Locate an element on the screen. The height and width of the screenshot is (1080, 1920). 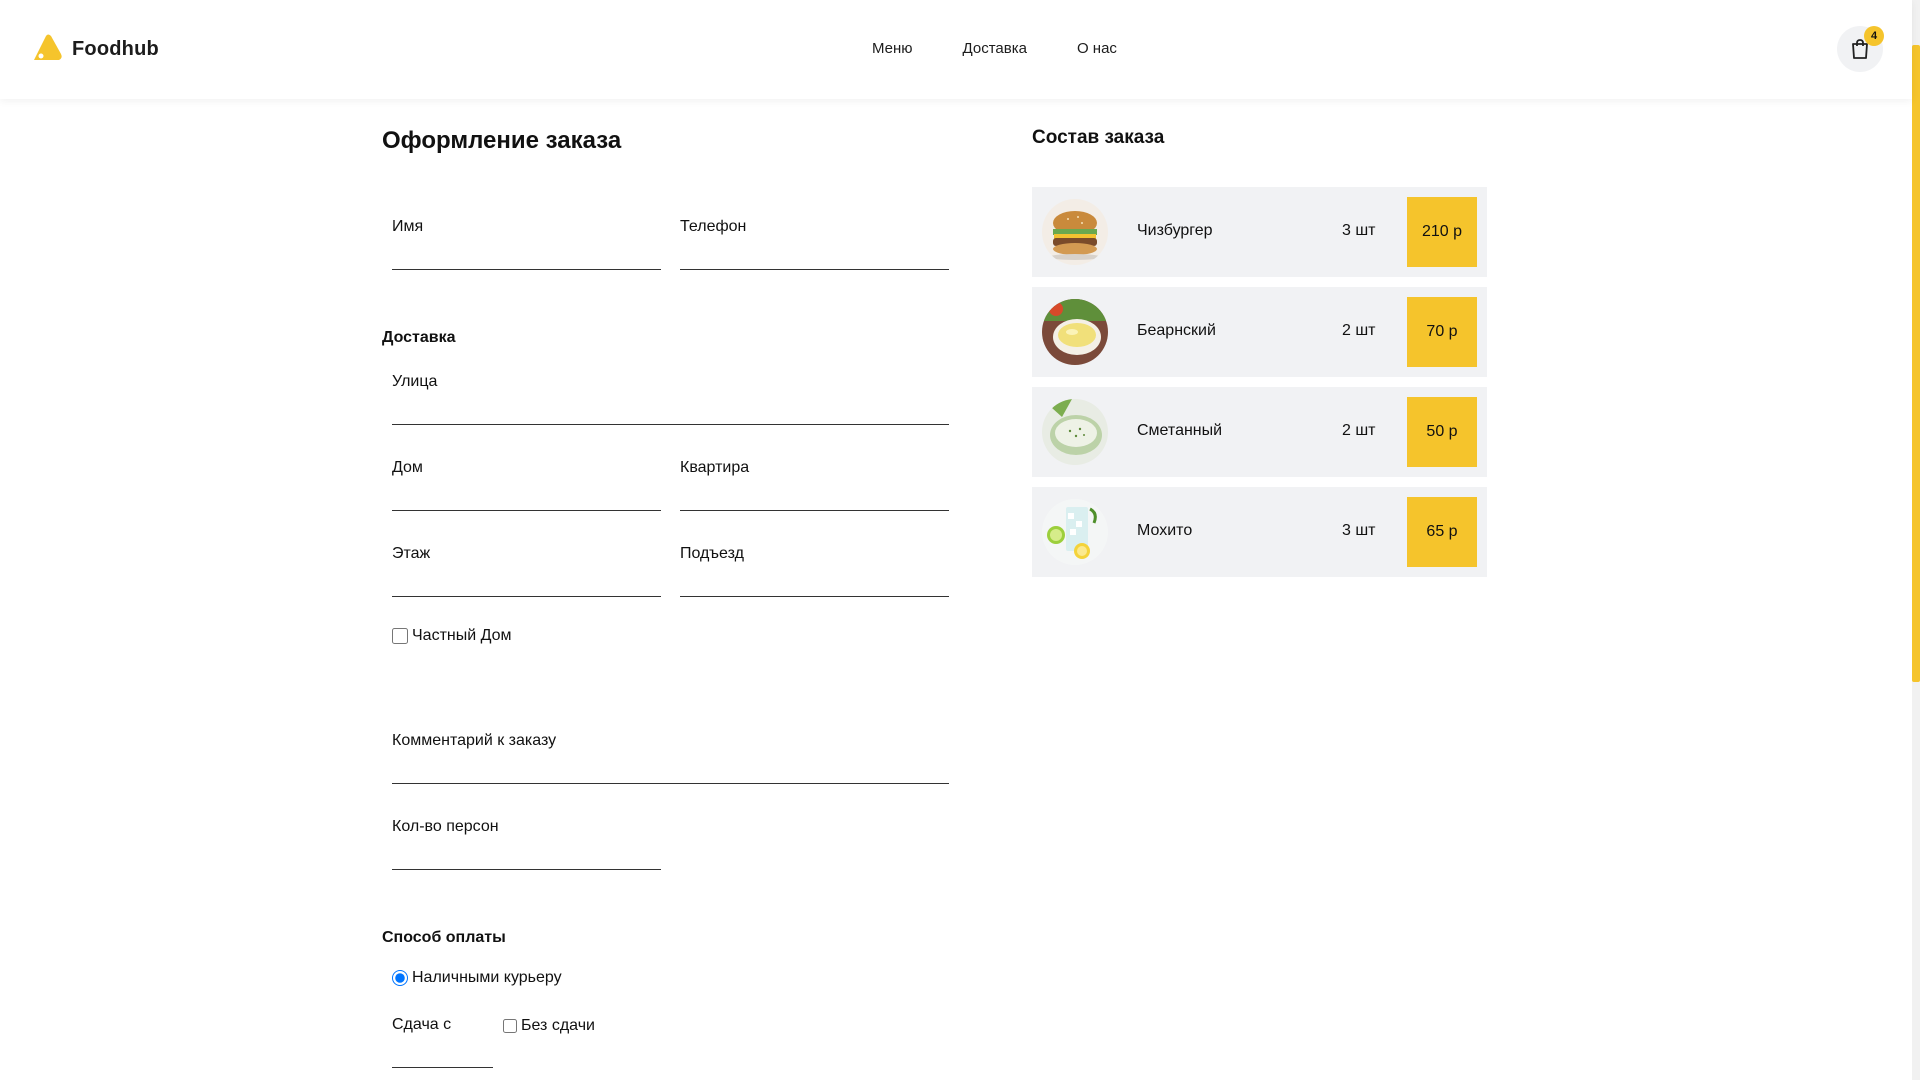
item-price: 210 р is located at coordinates (1442, 232).